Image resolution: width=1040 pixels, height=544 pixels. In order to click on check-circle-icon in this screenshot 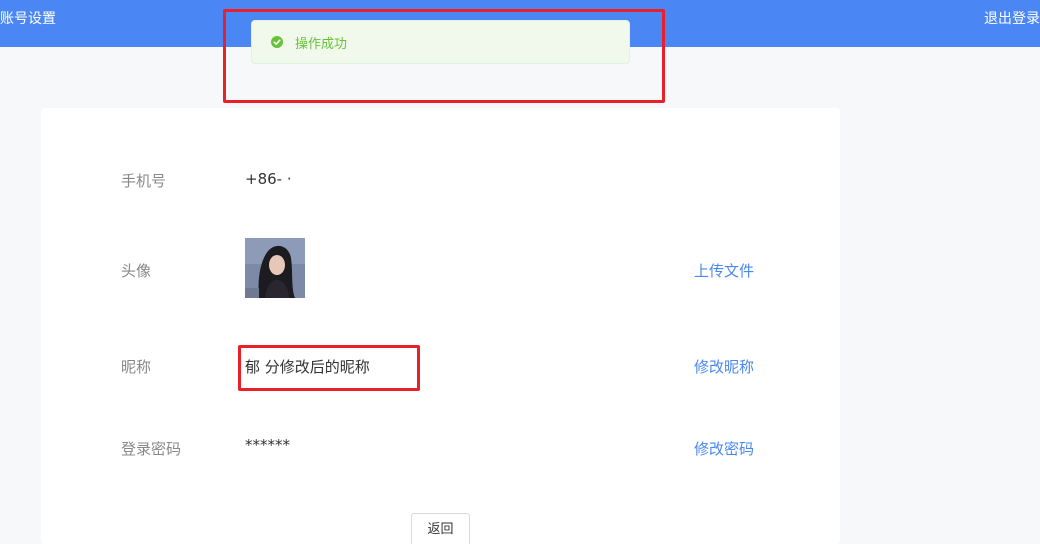, I will do `click(277, 42)`.